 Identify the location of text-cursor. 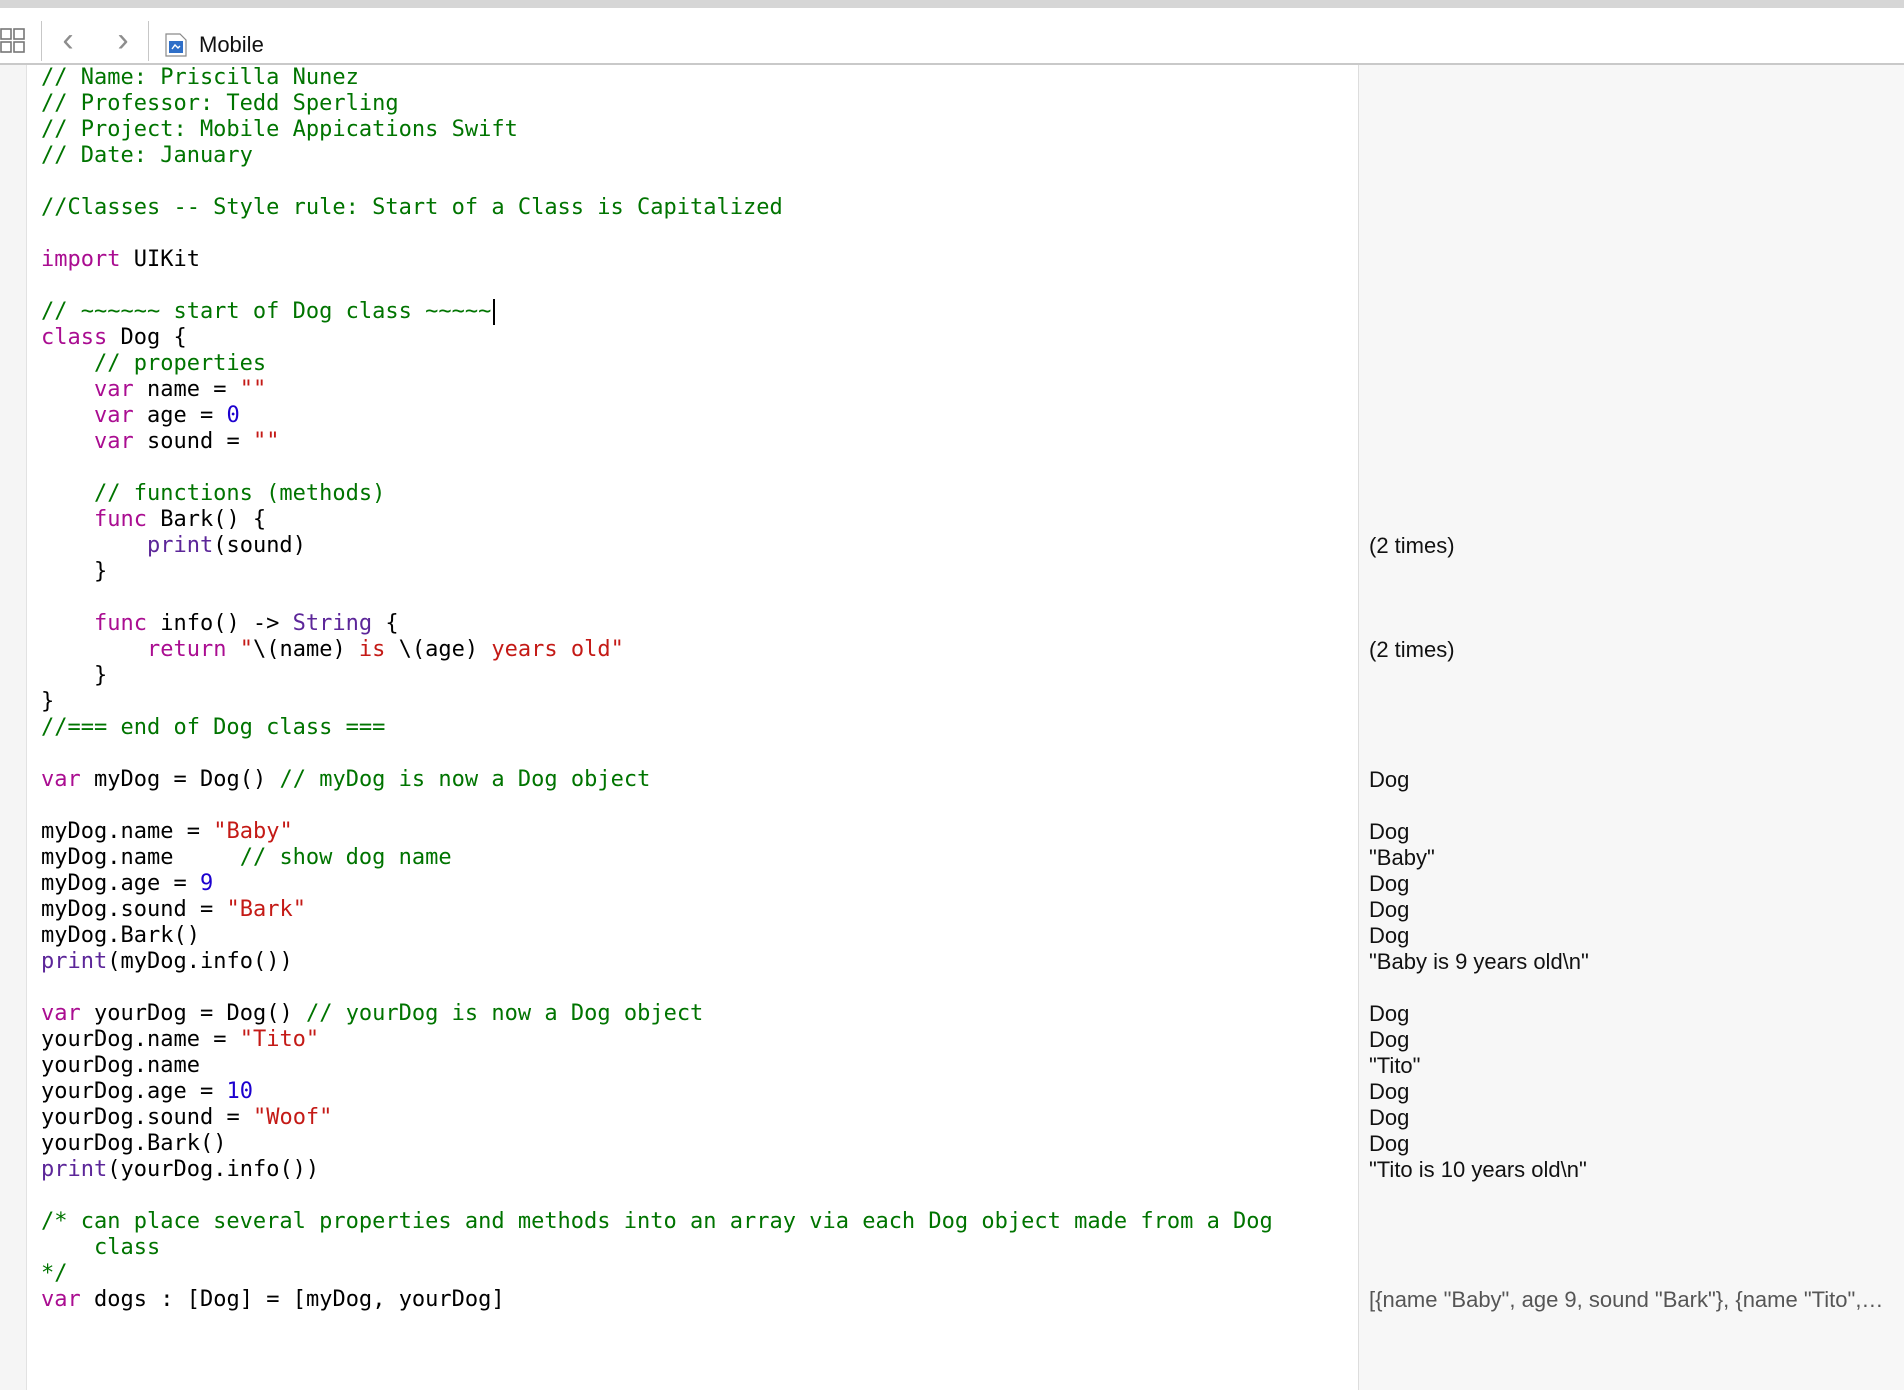
(494, 312).